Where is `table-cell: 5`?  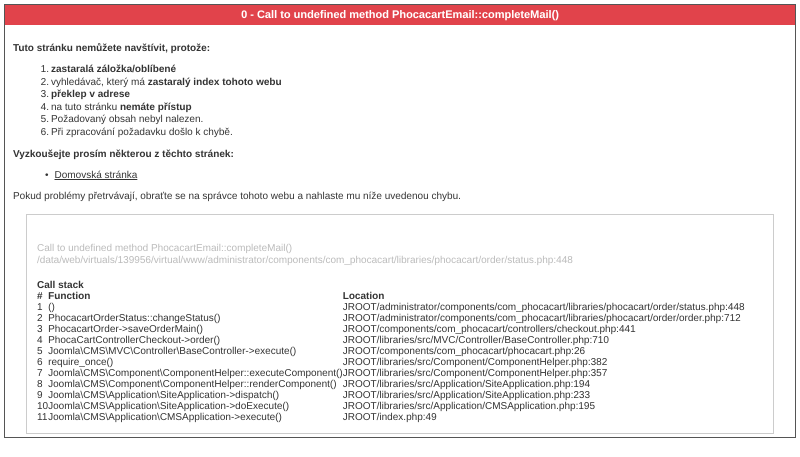 table-cell: 5 is located at coordinates (42, 351).